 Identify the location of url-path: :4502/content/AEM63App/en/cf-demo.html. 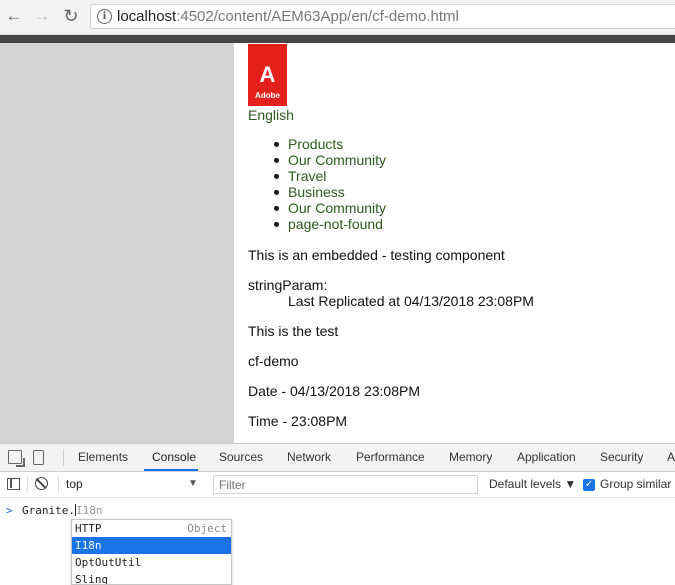
(317, 16).